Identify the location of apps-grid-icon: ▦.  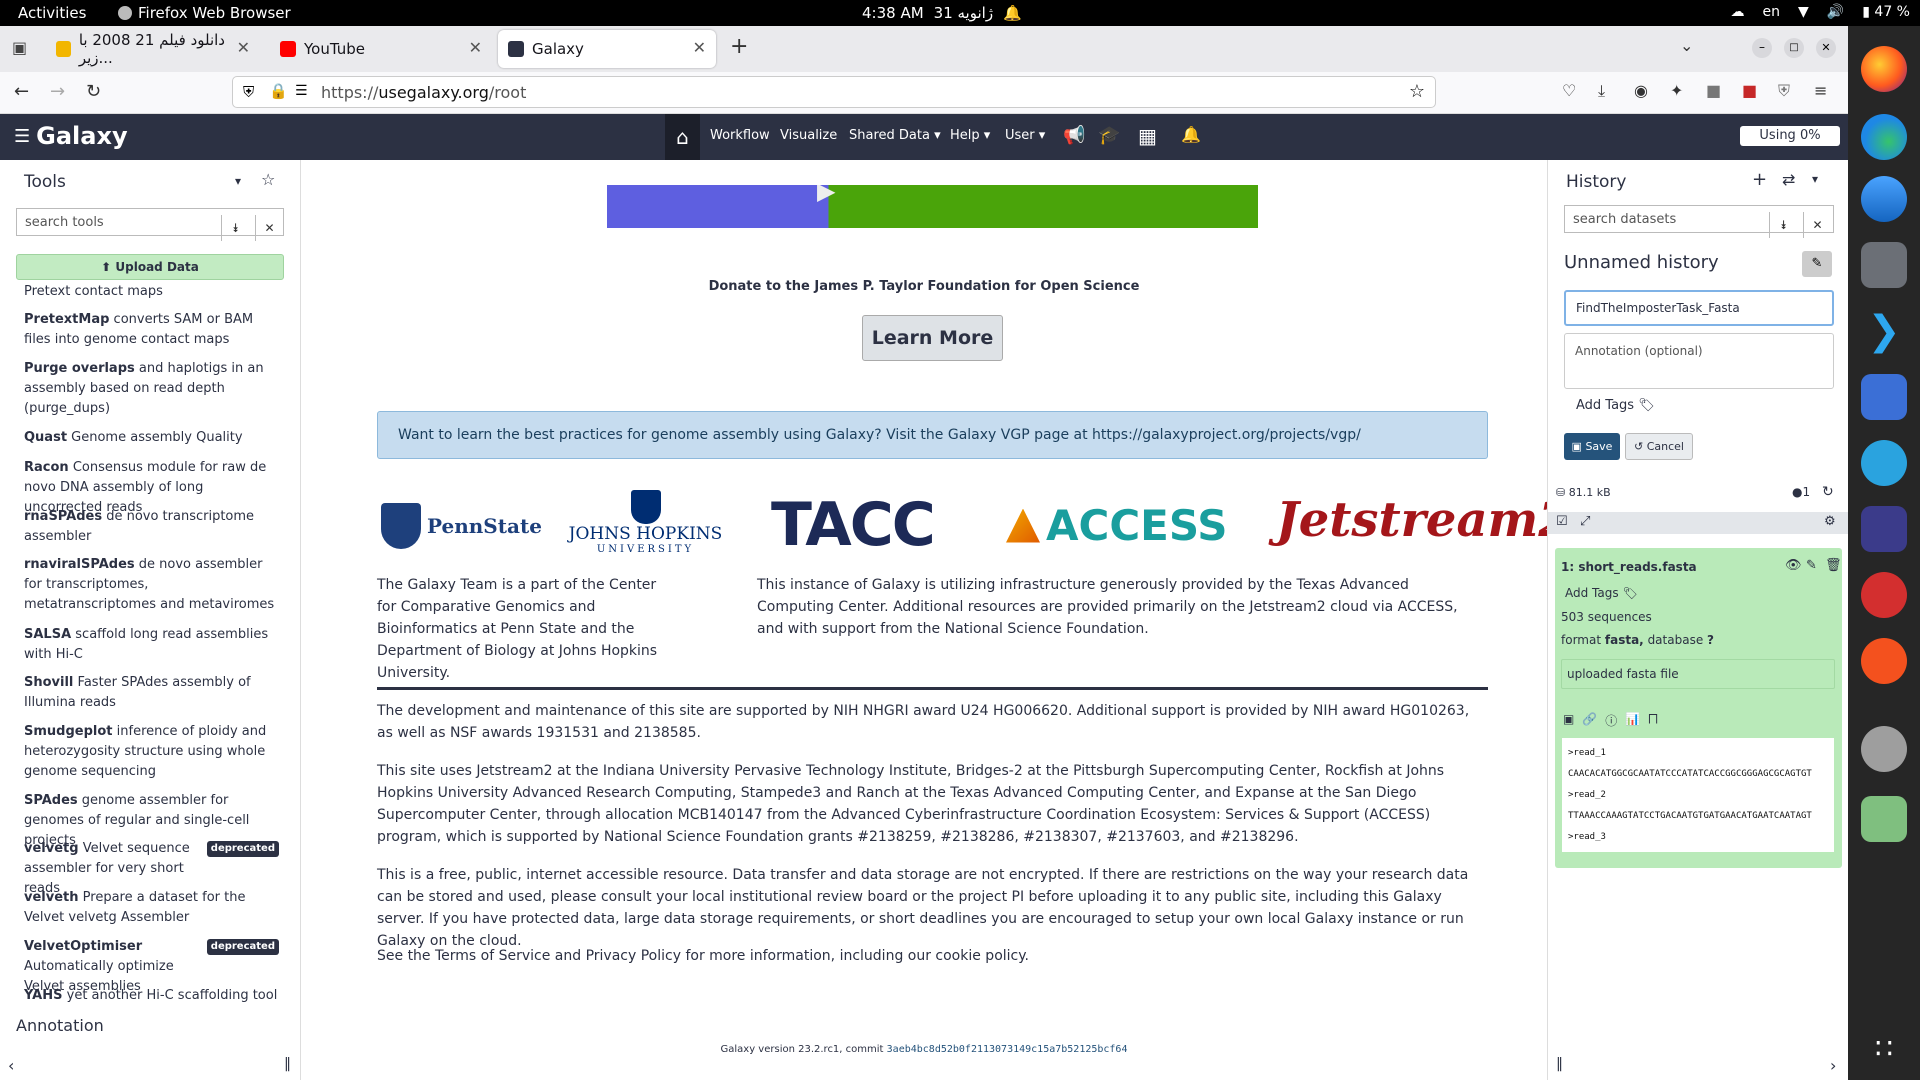
(1147, 136).